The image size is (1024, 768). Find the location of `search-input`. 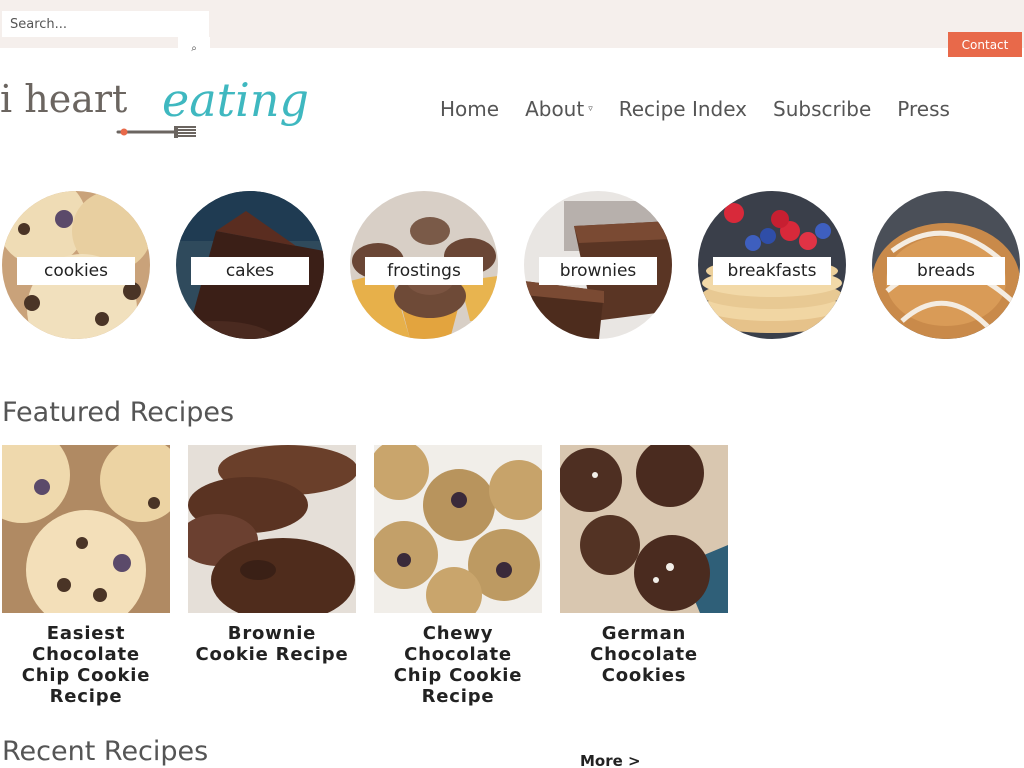

search-input is located at coordinates (105, 24).